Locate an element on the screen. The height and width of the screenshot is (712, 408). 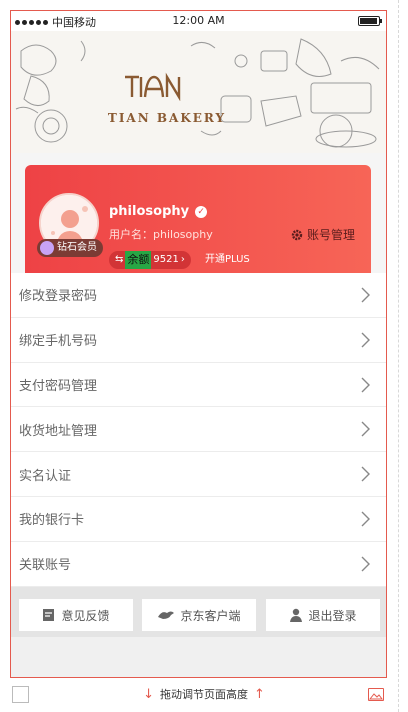
gem-icon is located at coordinates (47, 248).